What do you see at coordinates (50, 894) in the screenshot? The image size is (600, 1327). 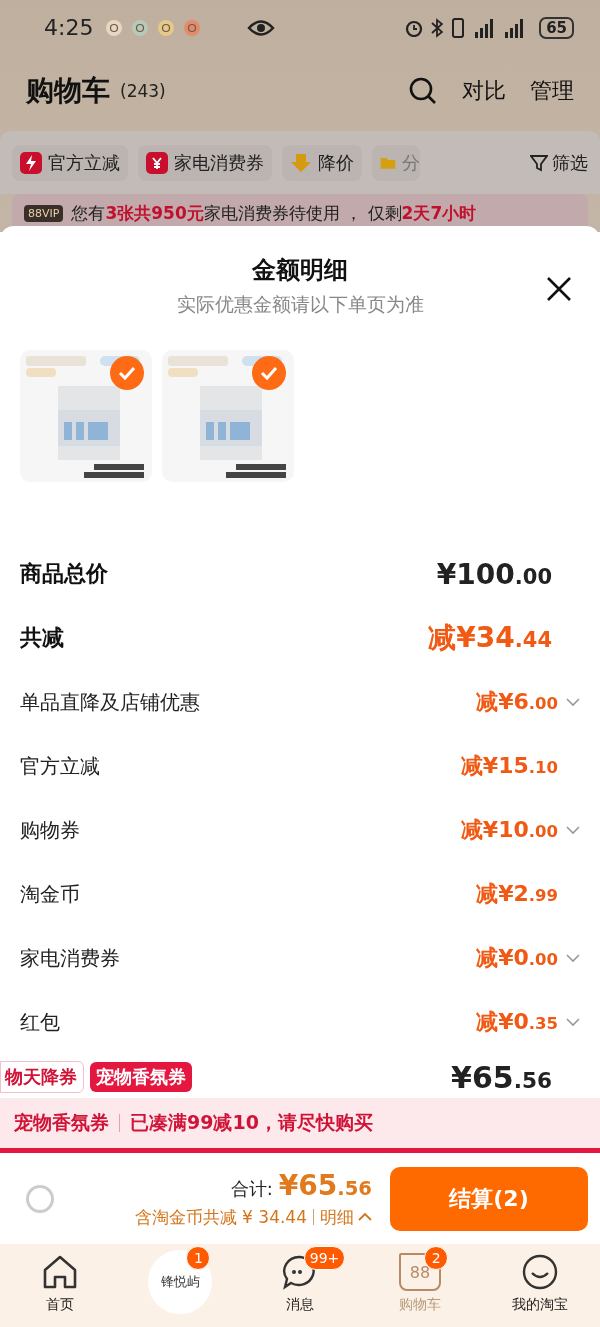 I see `price-label: 淘金币` at bounding box center [50, 894].